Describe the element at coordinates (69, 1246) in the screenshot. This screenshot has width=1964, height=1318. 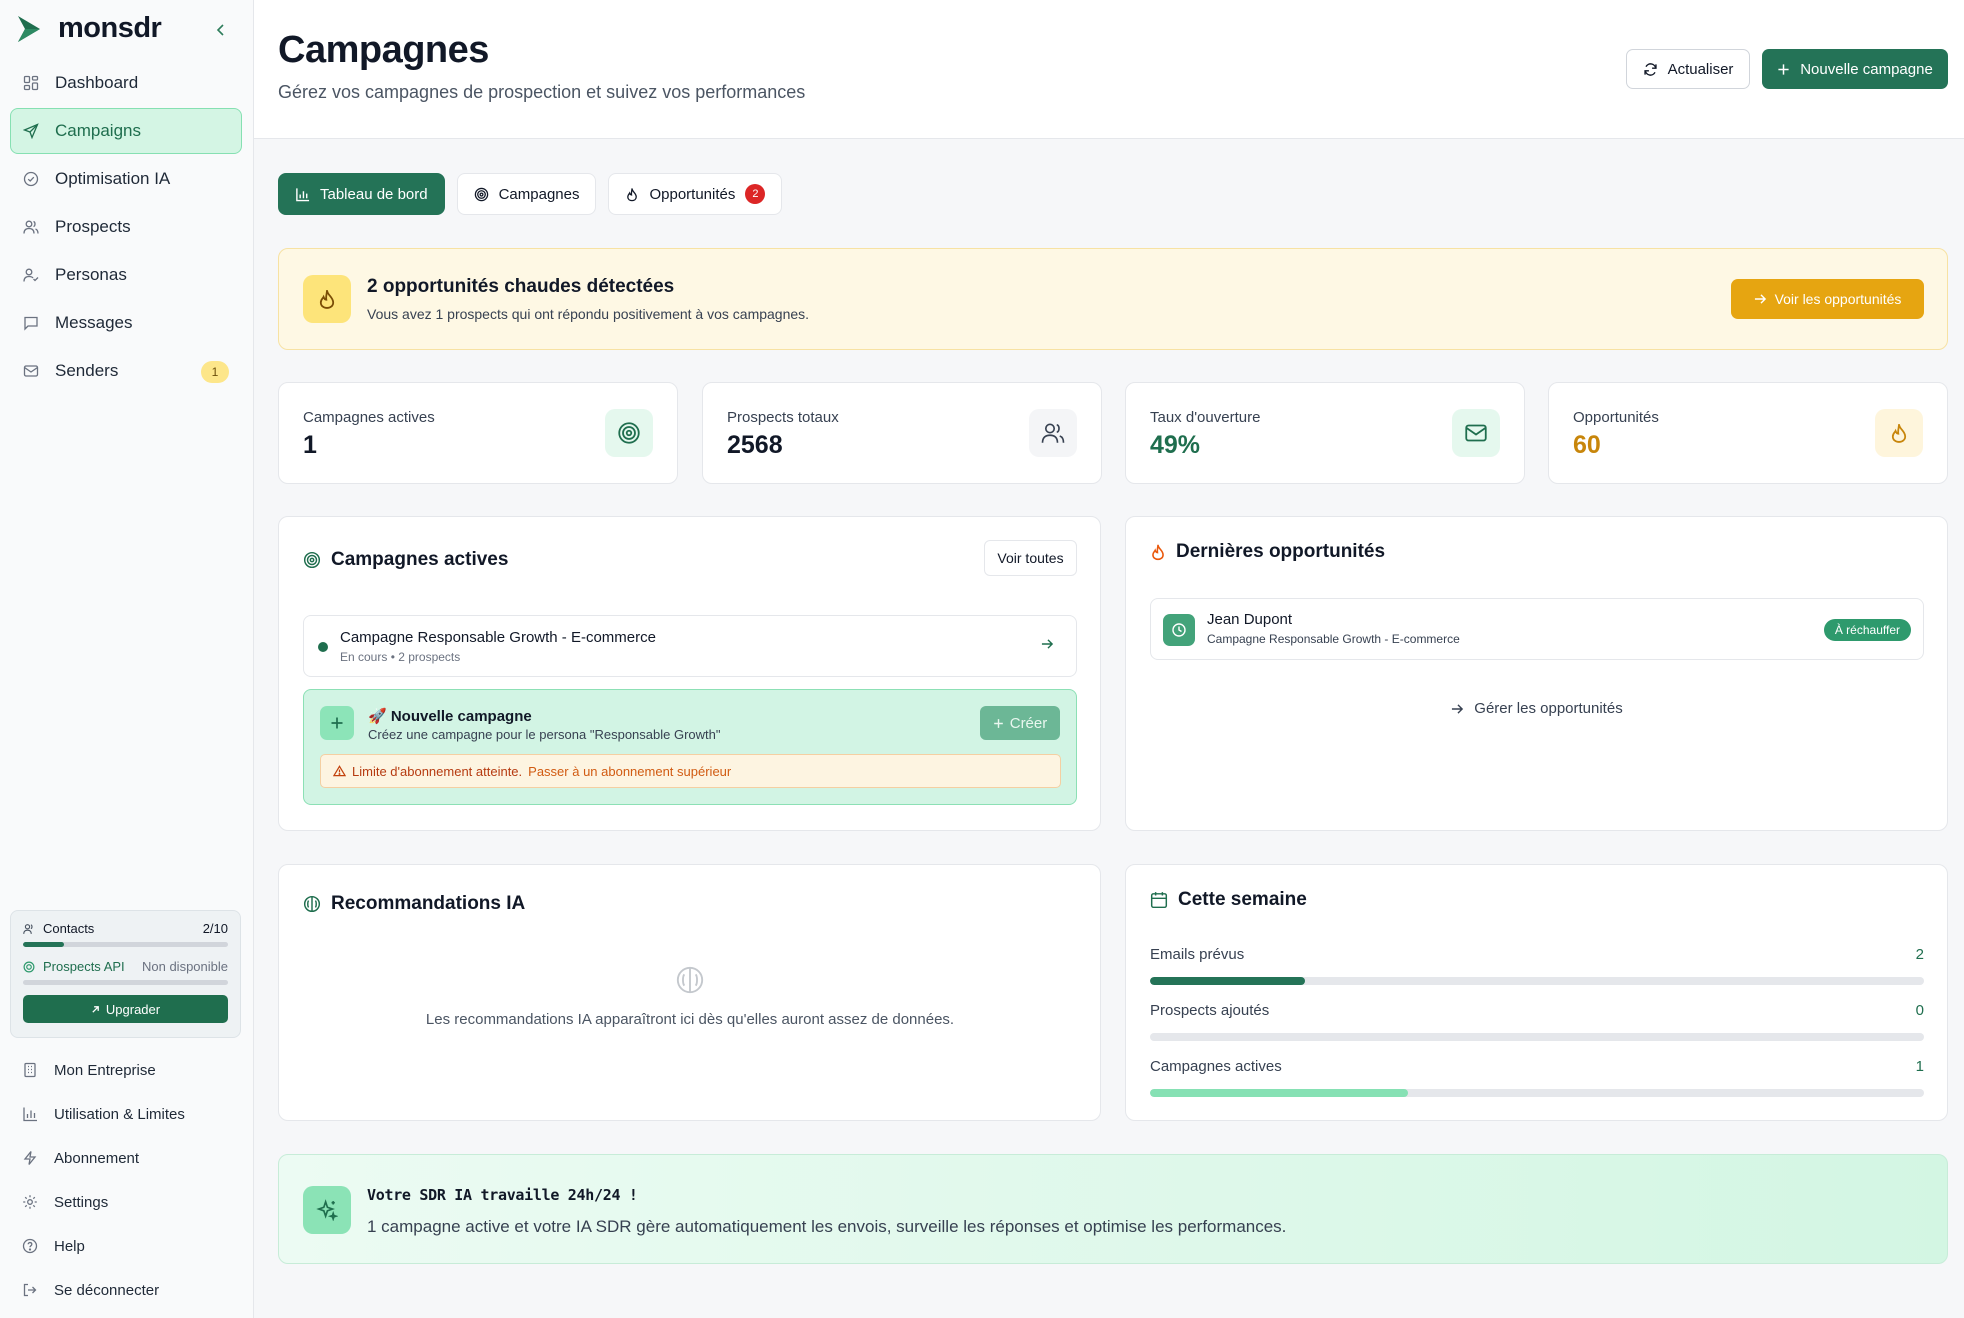
I see `sidebar-item-label: Help` at that location.